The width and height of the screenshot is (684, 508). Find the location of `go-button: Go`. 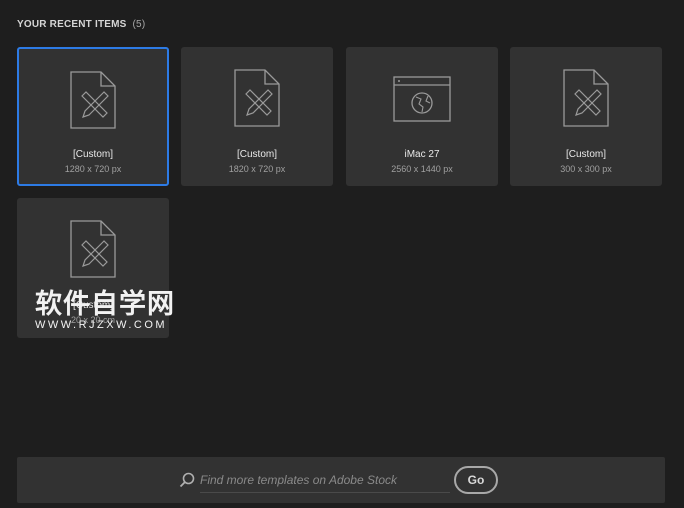

go-button: Go is located at coordinates (476, 480).